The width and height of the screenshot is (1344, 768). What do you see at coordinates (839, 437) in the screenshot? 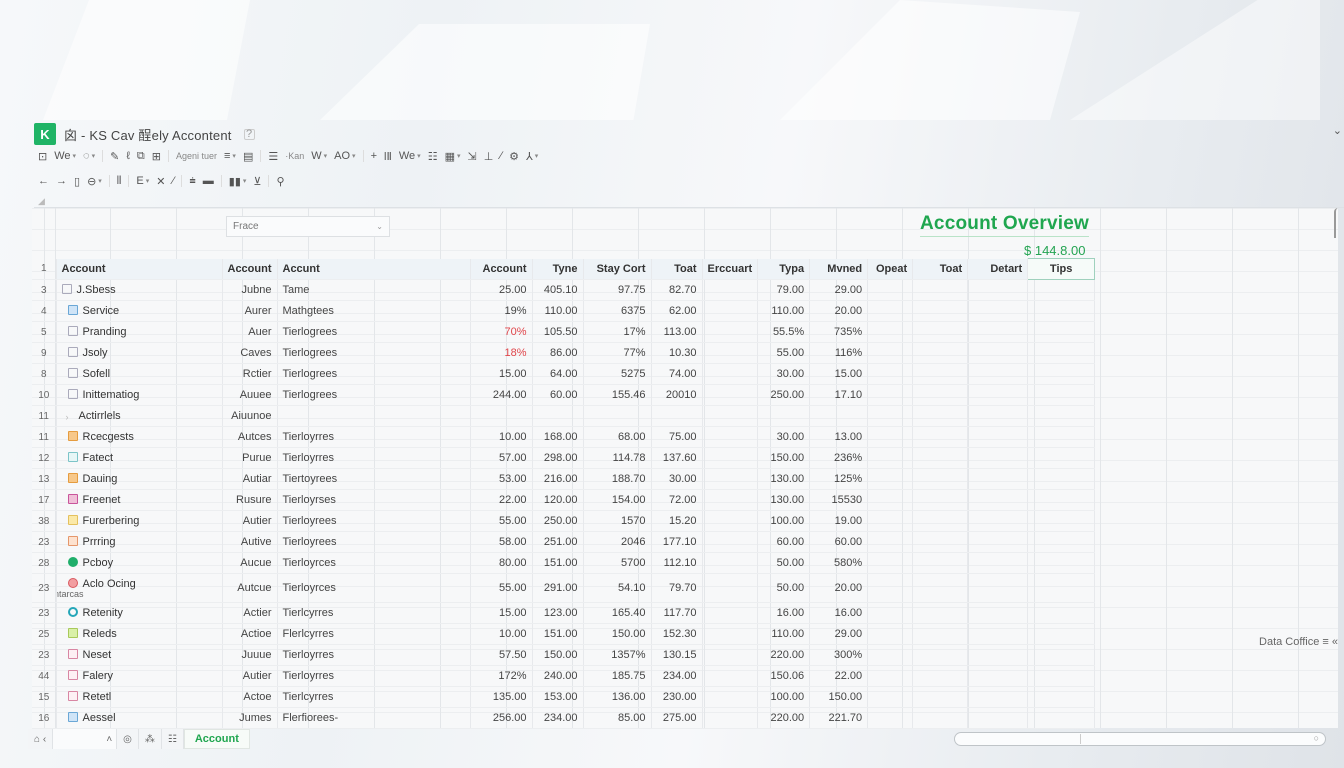
I see `value-cell-c7: 13.00` at bounding box center [839, 437].